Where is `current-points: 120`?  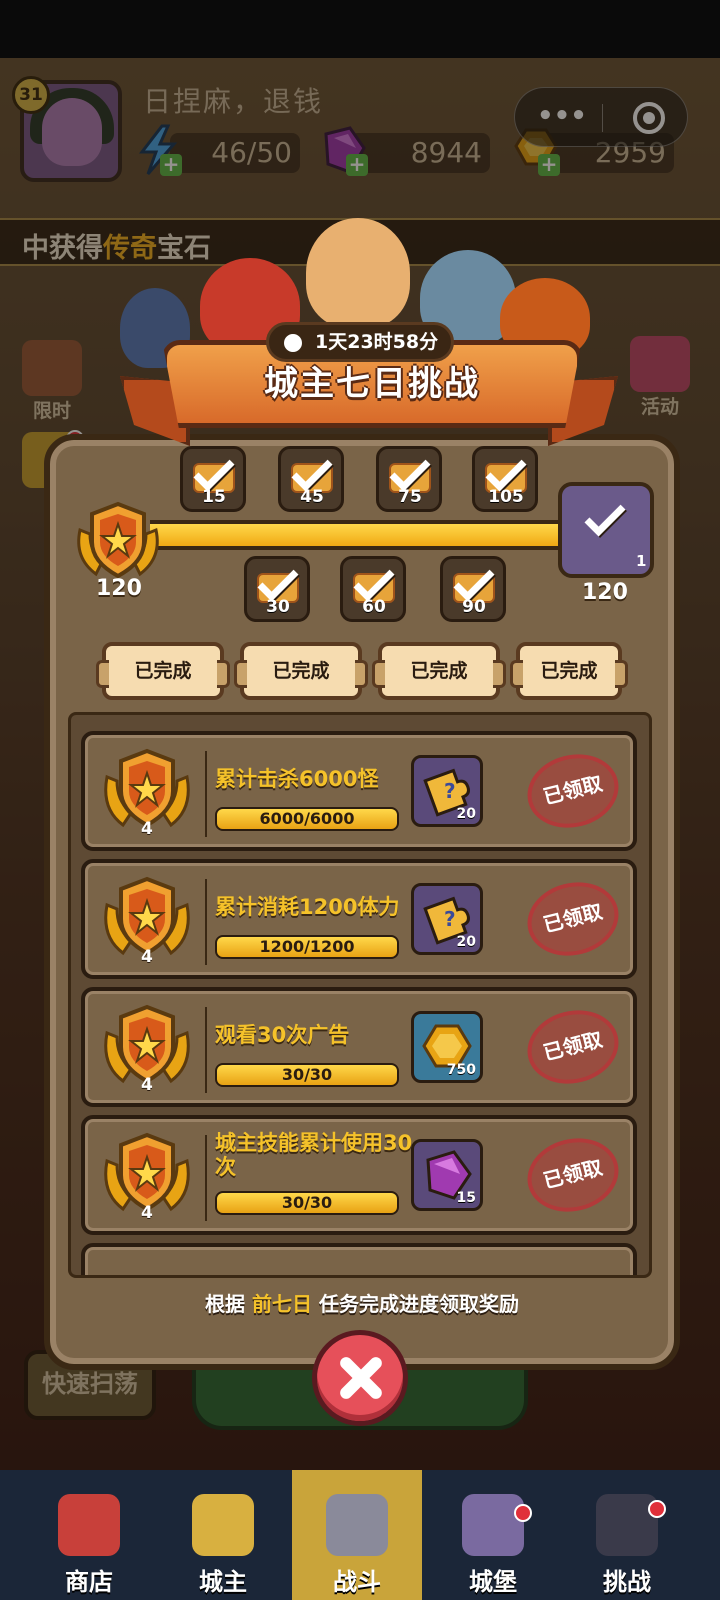 current-points: 120 is located at coordinates (119, 588).